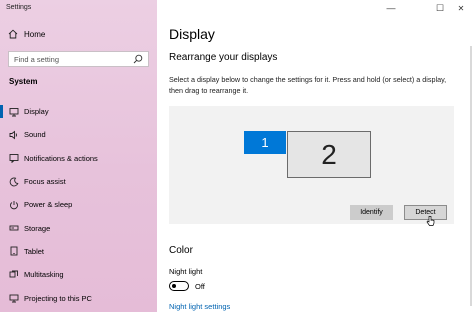 The width and height of the screenshot is (474, 312). Describe the element at coordinates (471, 176) in the screenshot. I see `scrollbar` at that location.